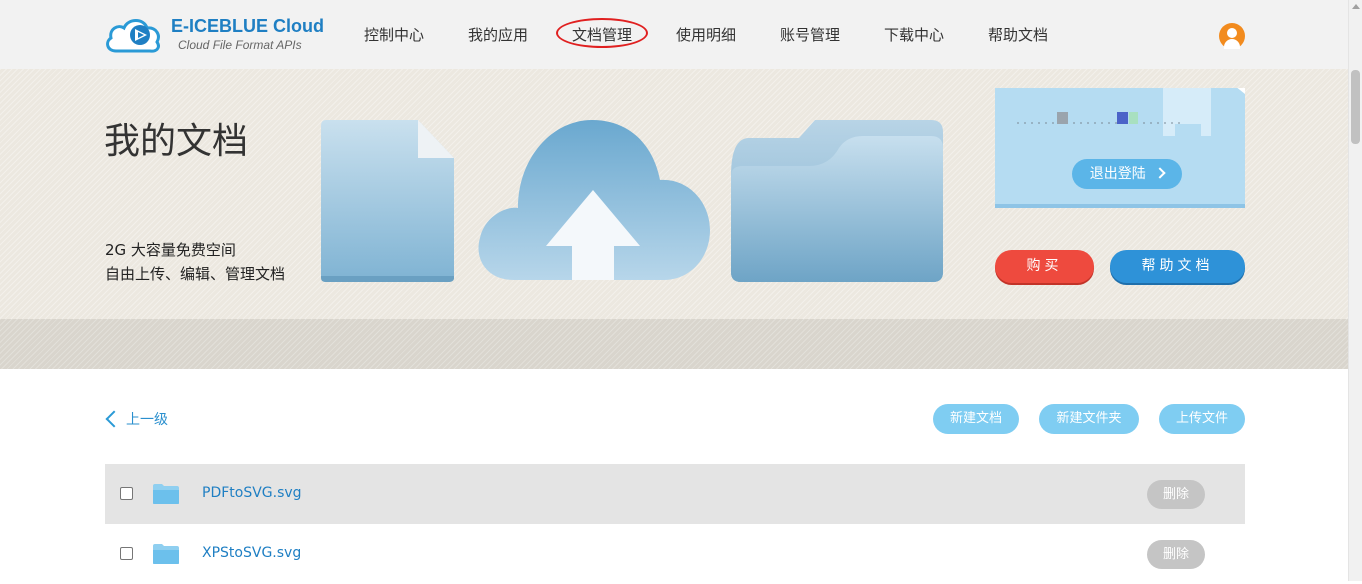 The image size is (1362, 584). I want to click on nav-item-usage-details: 使用明细, so click(706, 34).